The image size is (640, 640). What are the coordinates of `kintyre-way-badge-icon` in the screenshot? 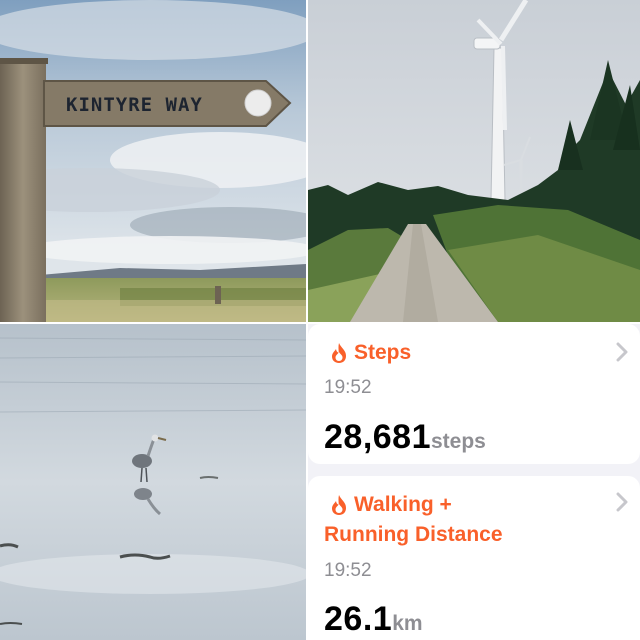 It's located at (258, 103).